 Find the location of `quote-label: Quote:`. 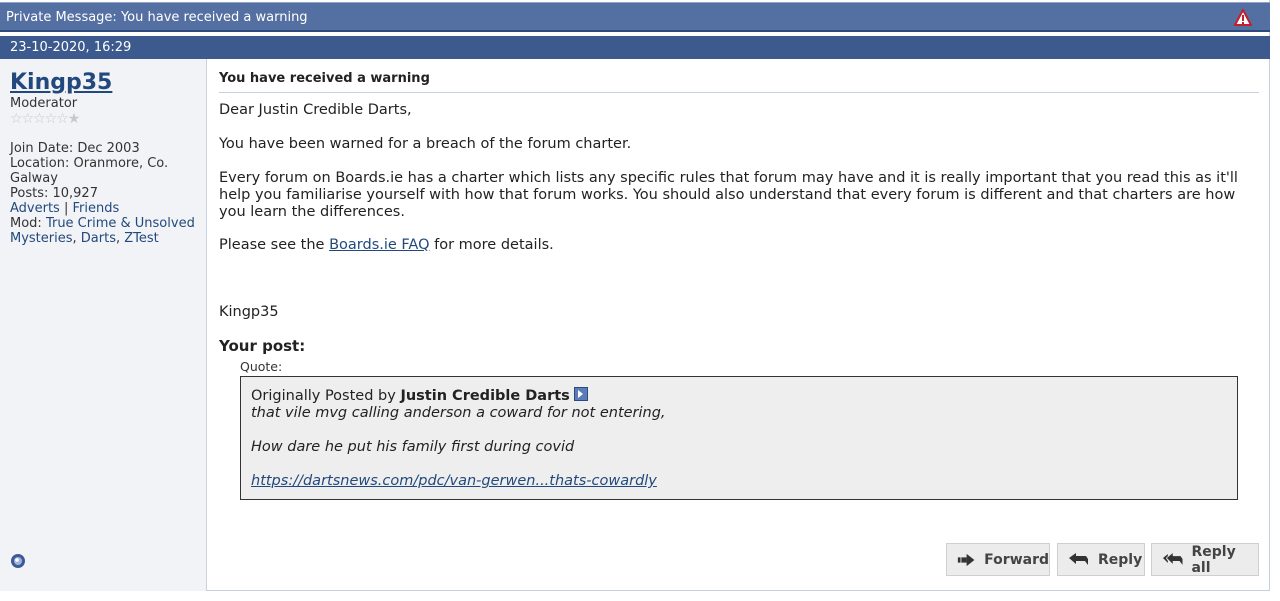

quote-label: Quote: is located at coordinates (261, 366).